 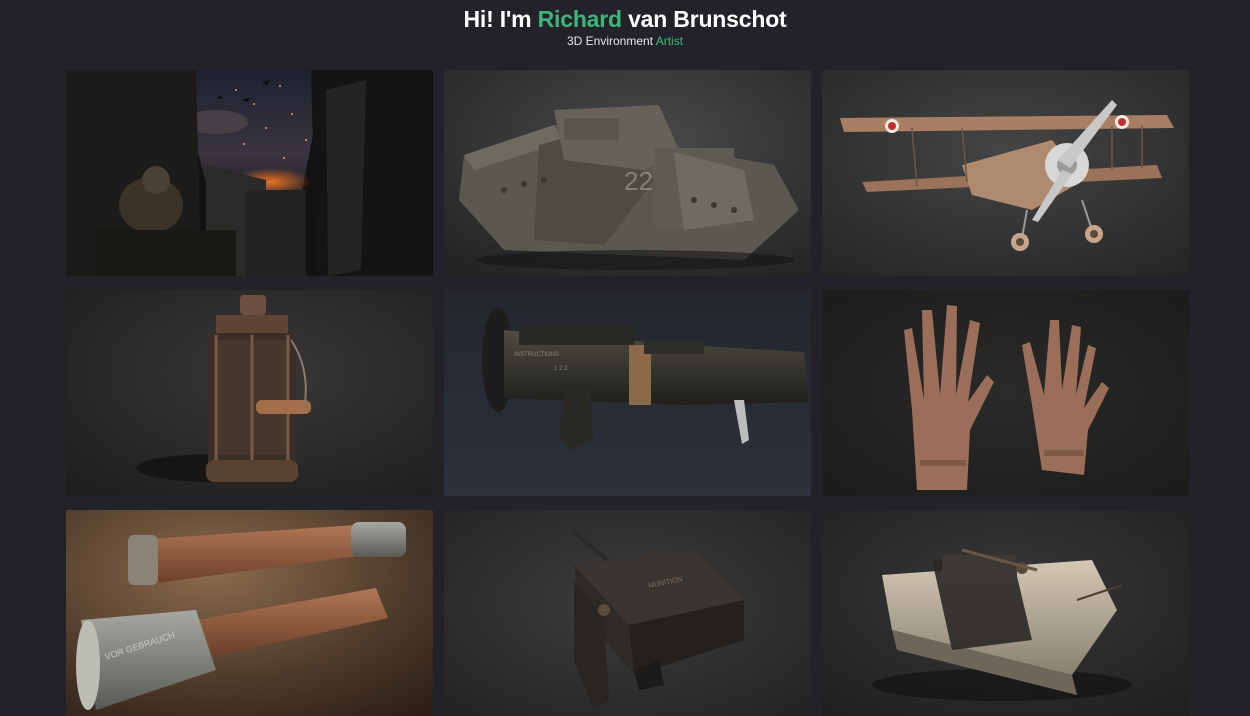 What do you see at coordinates (497, 19) in the screenshot?
I see `title-greeting: Hi! I'm` at bounding box center [497, 19].